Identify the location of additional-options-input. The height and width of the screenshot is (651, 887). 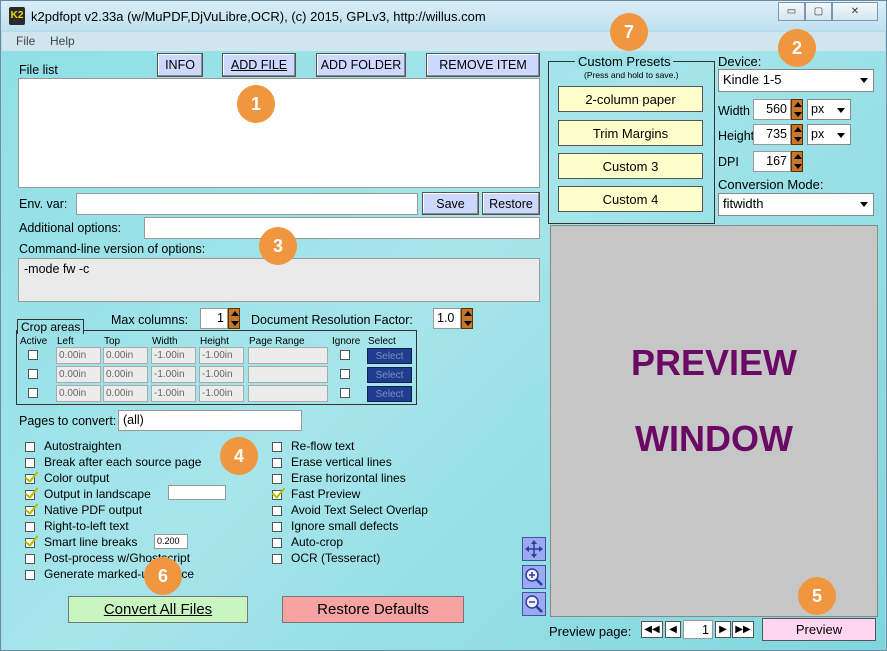
(342, 228).